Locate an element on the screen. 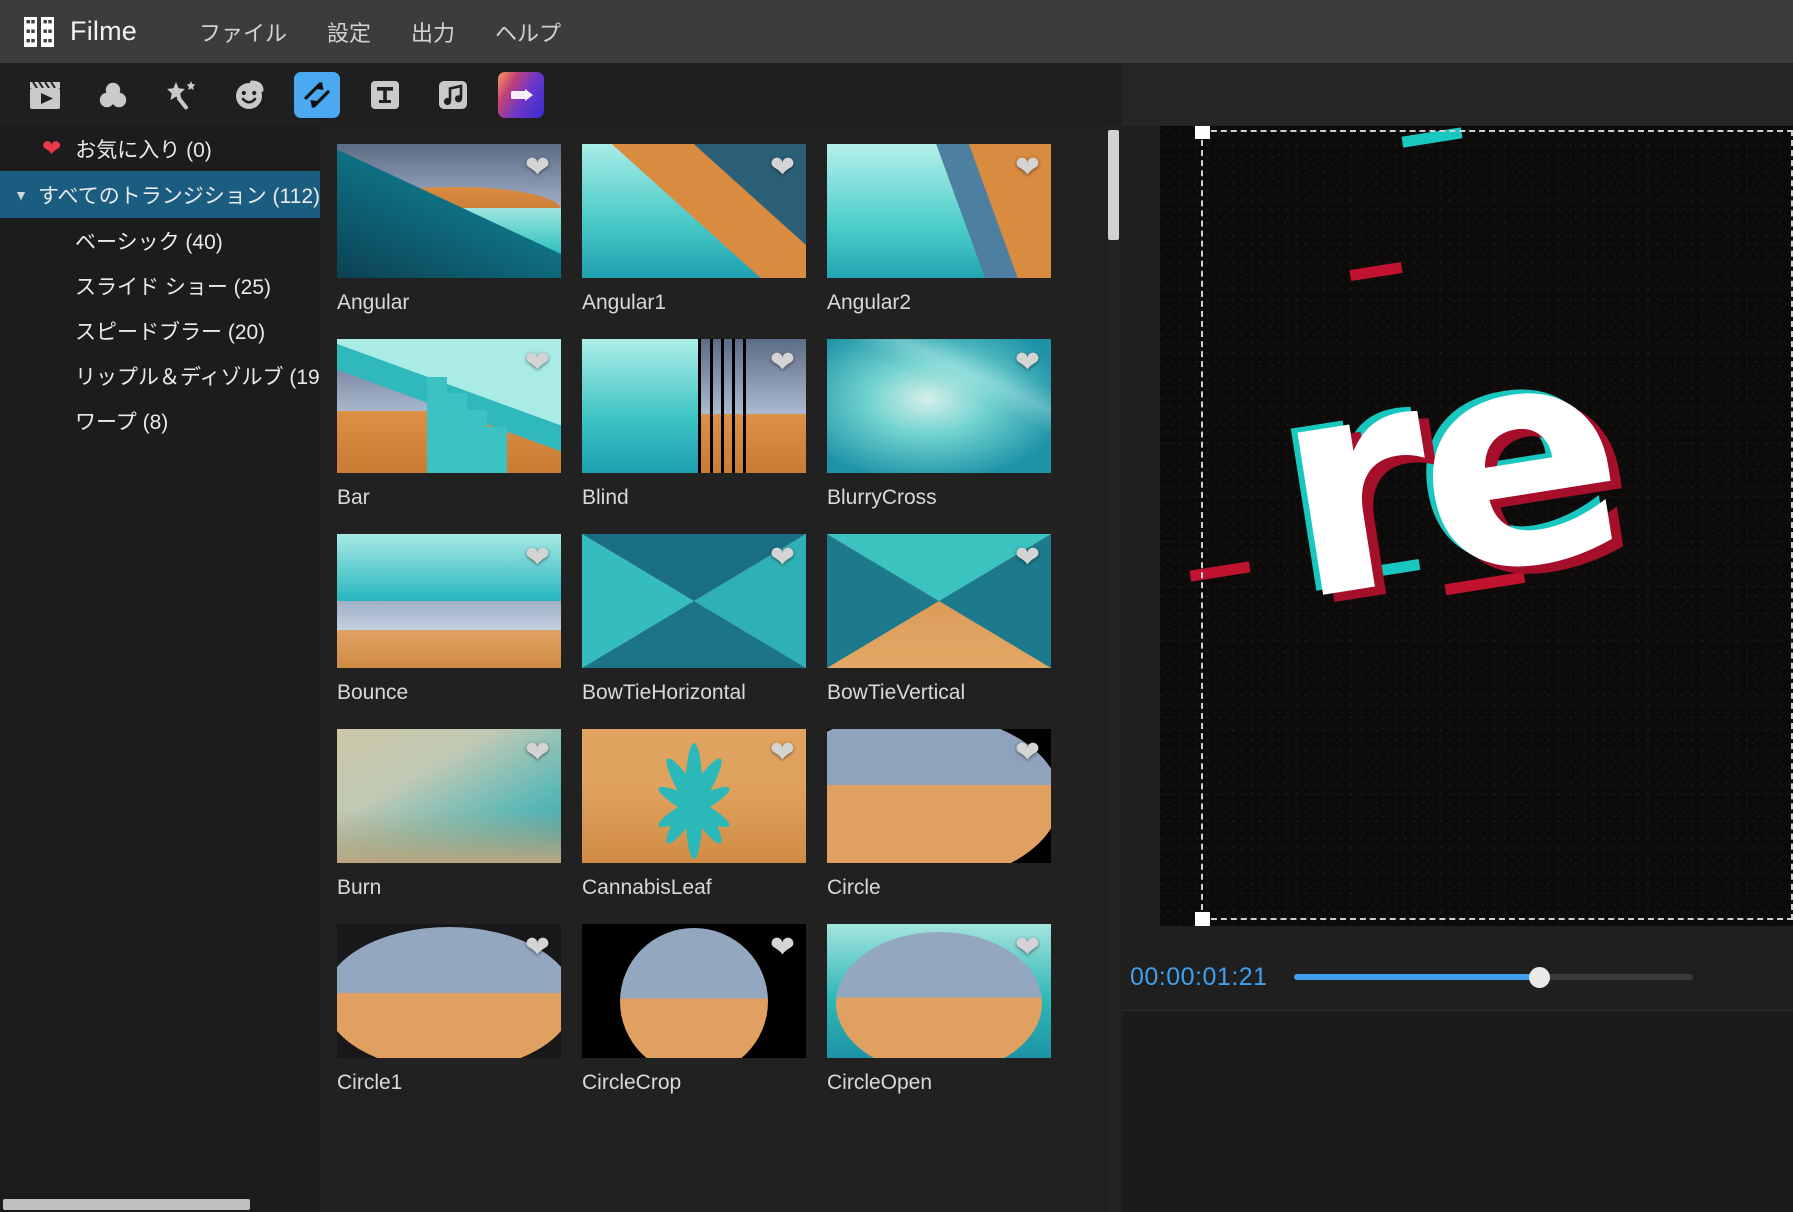  transition-card: ❤ Circle is located at coordinates (949, 814).